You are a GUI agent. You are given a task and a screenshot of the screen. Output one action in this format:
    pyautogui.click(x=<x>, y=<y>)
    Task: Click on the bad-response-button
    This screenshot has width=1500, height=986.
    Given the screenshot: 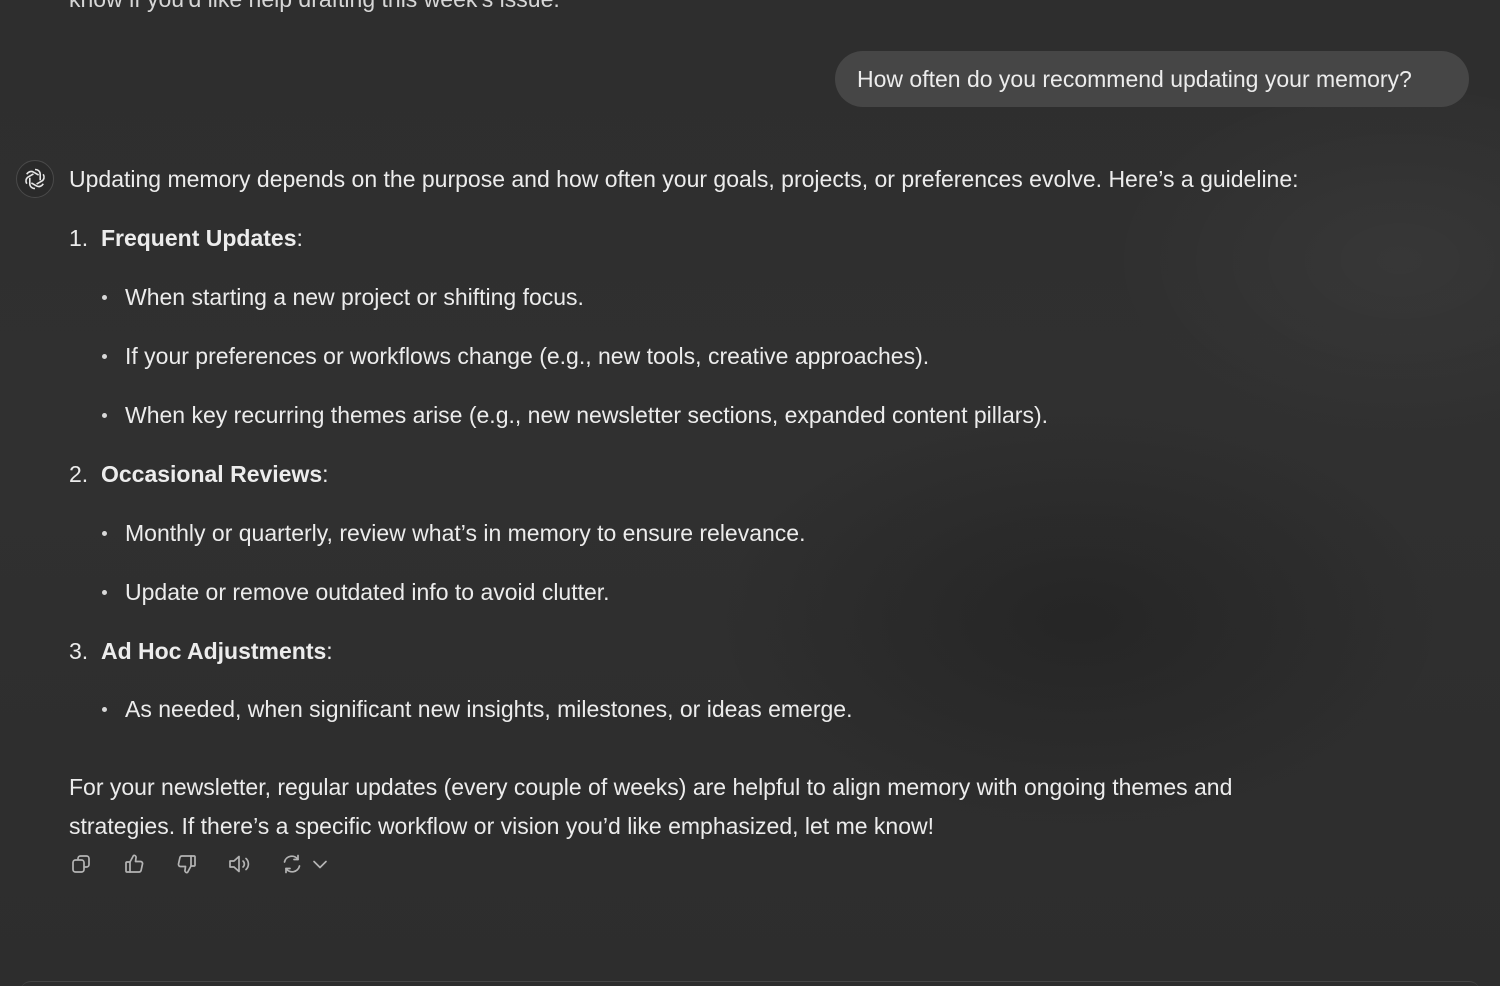 What is the action you would take?
    pyautogui.click(x=187, y=864)
    